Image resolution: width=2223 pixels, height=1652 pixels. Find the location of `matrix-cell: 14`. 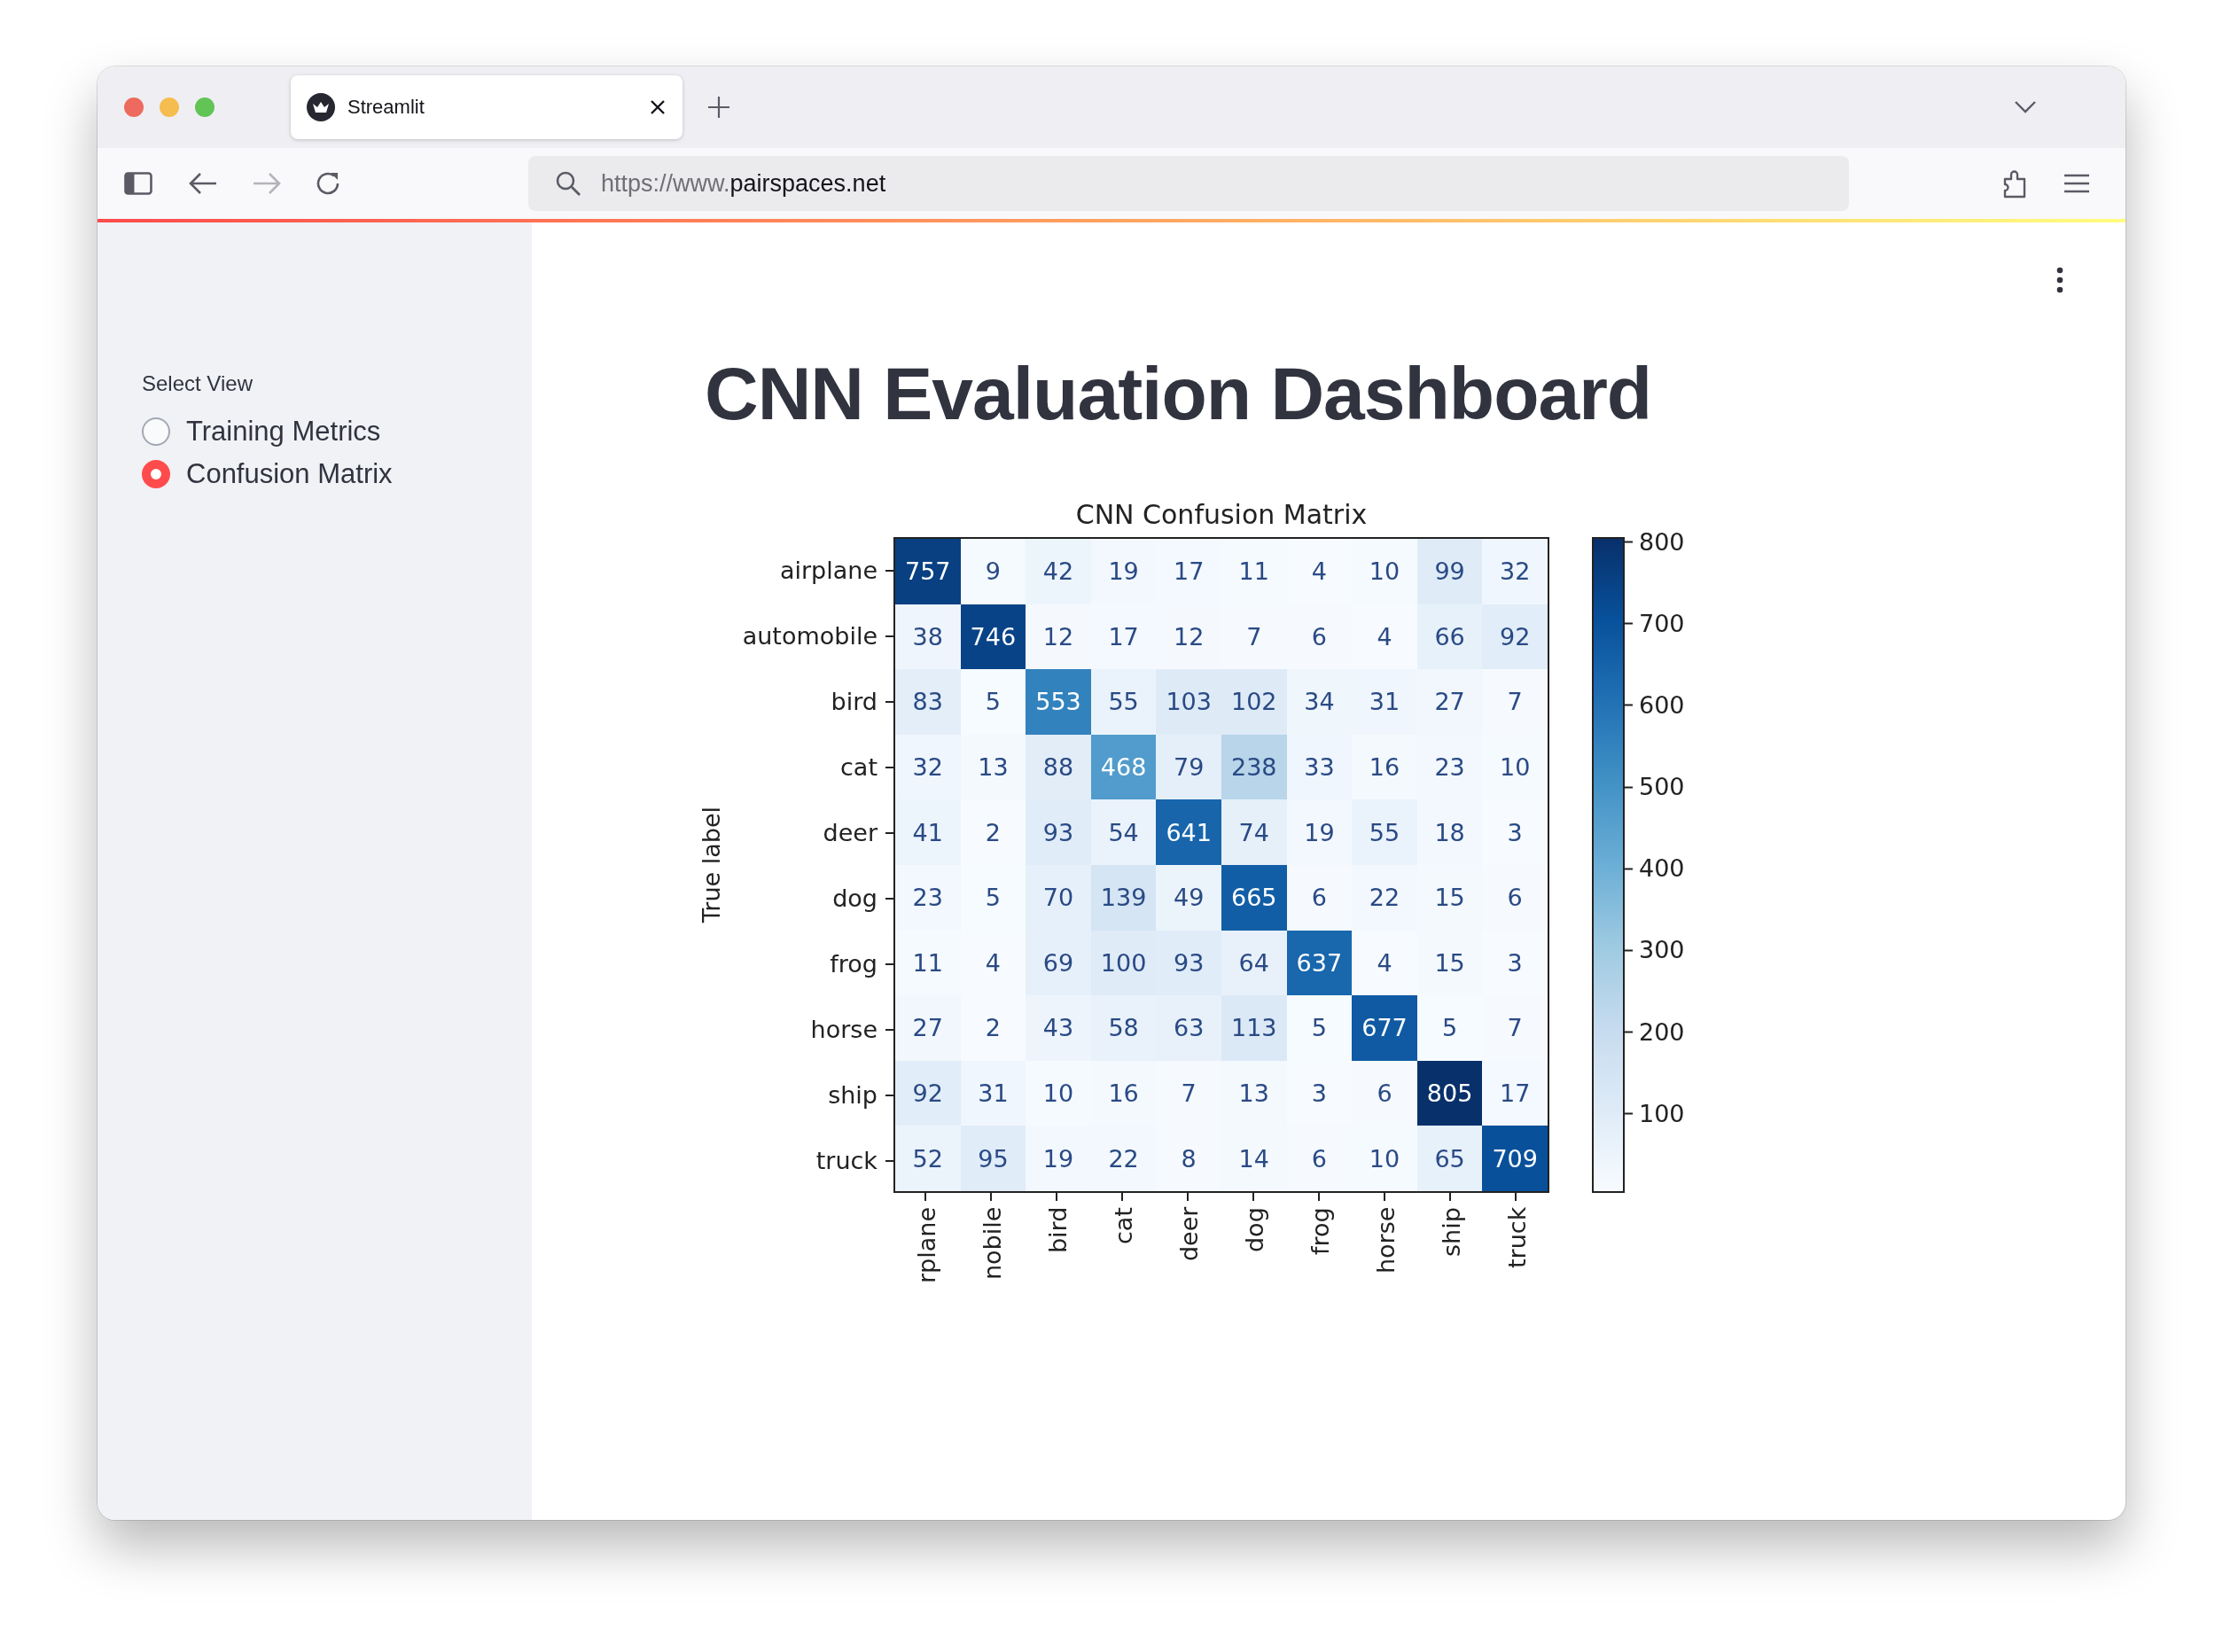

matrix-cell: 14 is located at coordinates (1254, 1159).